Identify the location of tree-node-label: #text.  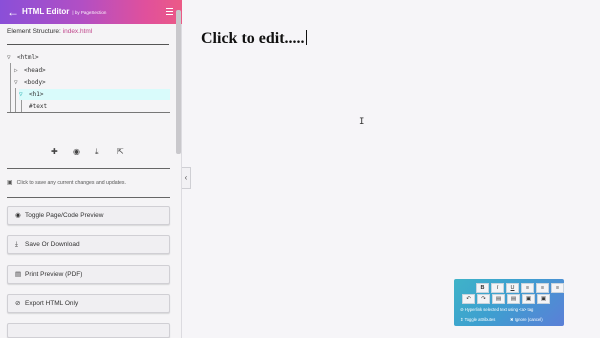
(38, 106).